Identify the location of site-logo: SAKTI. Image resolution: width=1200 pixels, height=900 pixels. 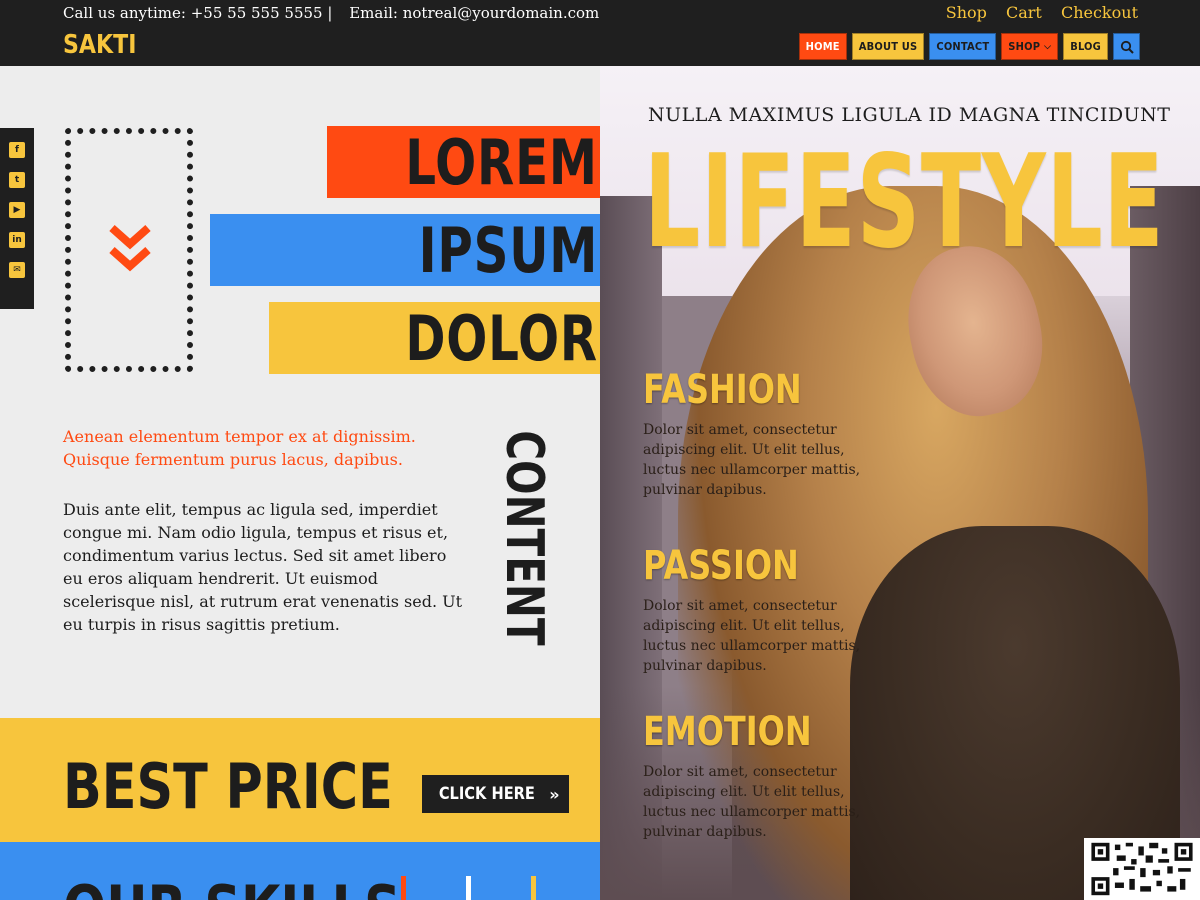
(99, 45).